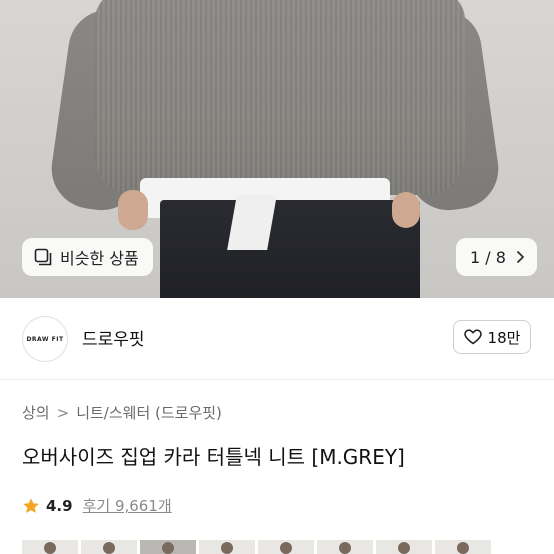 Image resolution: width=554 pixels, height=554 pixels. I want to click on similar-items-label: 비슷한 상품, so click(99, 258).